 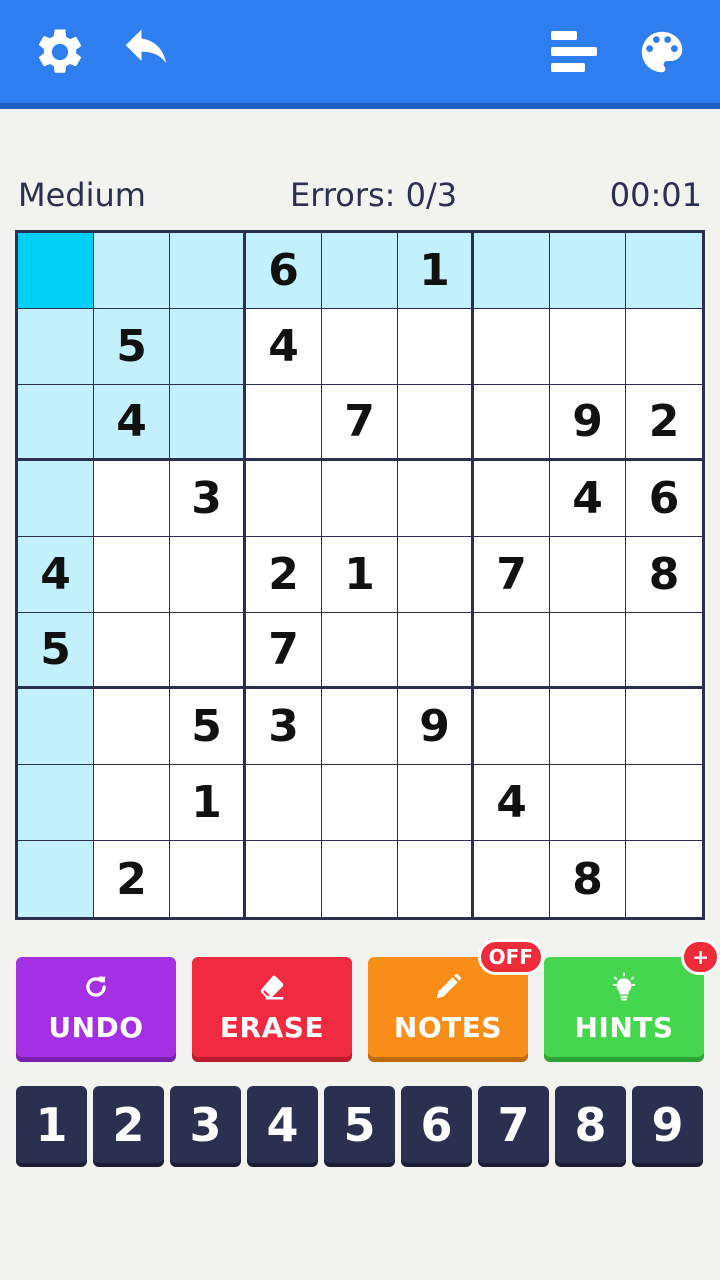 I want to click on grid-cell-r4-c8: 4, so click(x=588, y=499).